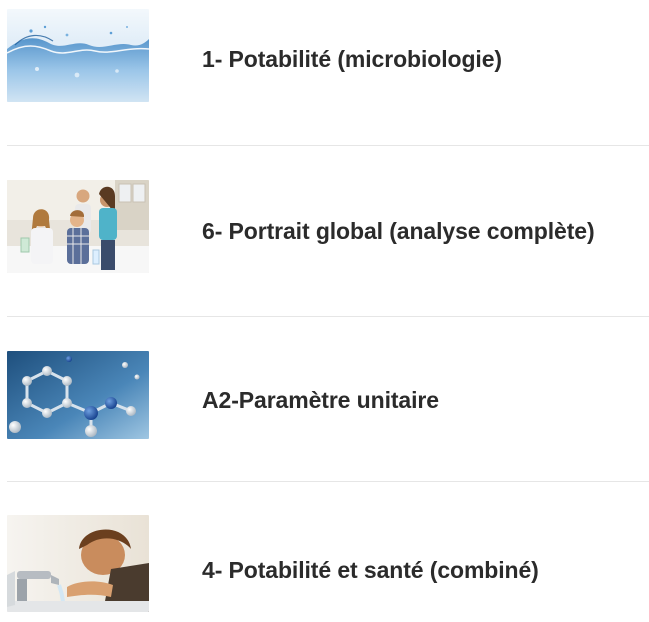 The image size is (649, 622). I want to click on product-title-link: A2-Paramètre unitaire, so click(320, 400).